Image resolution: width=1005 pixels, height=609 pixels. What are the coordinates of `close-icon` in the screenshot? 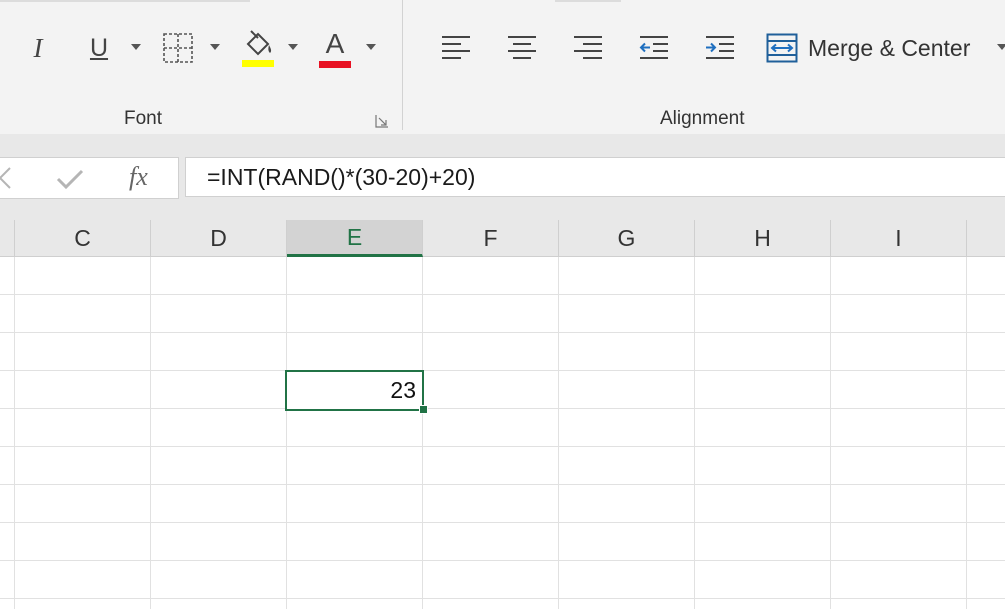 It's located at (5, 178).